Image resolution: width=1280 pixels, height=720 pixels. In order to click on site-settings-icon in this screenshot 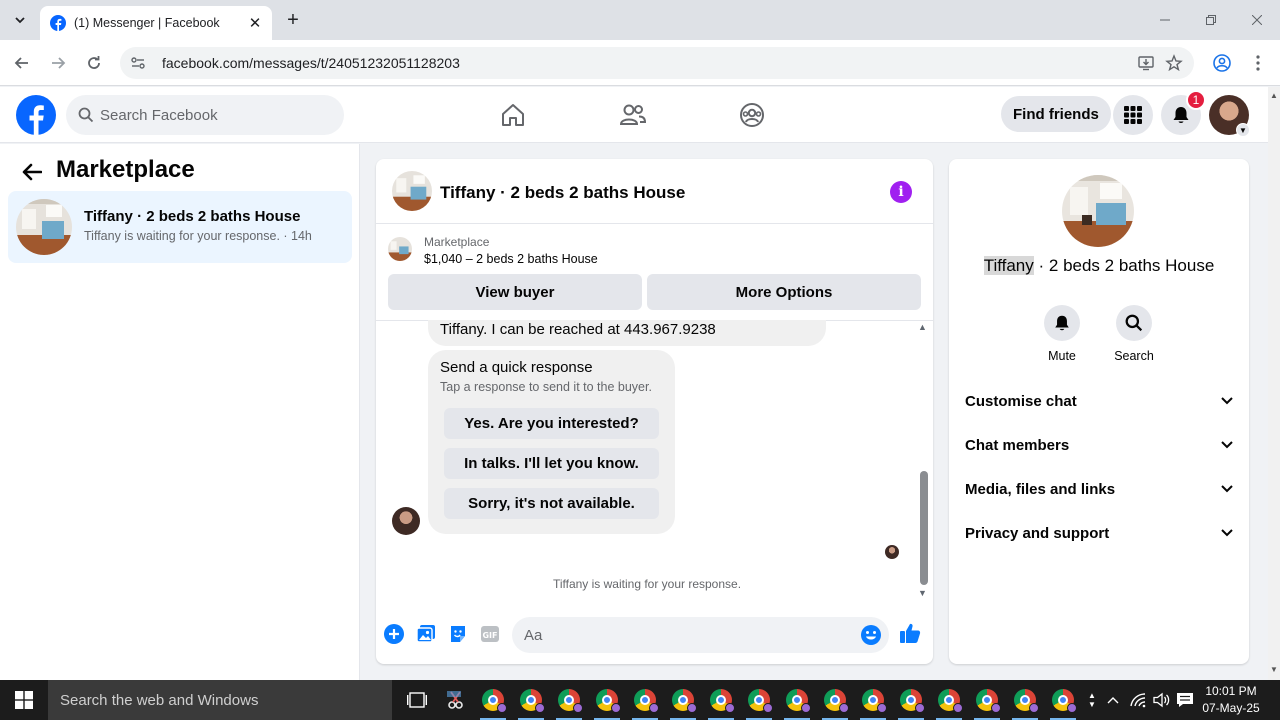, I will do `click(138, 63)`.